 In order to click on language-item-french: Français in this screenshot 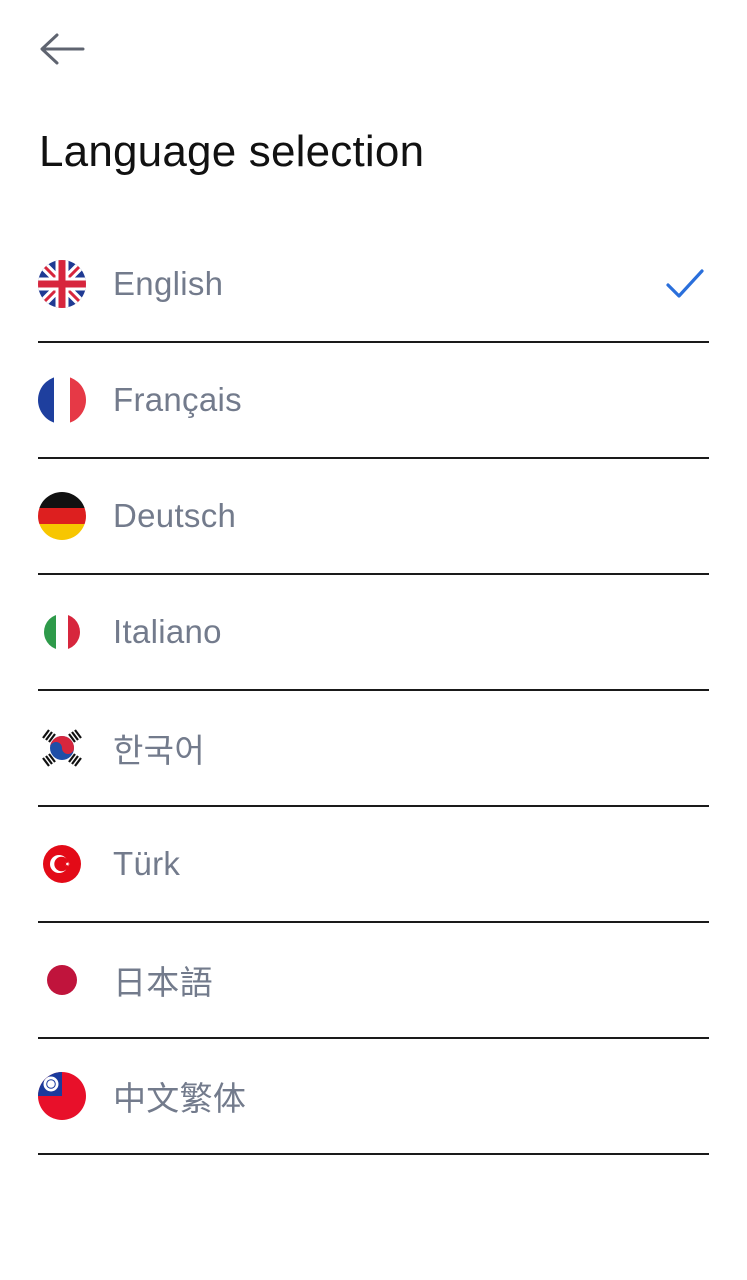, I will do `click(373, 401)`.